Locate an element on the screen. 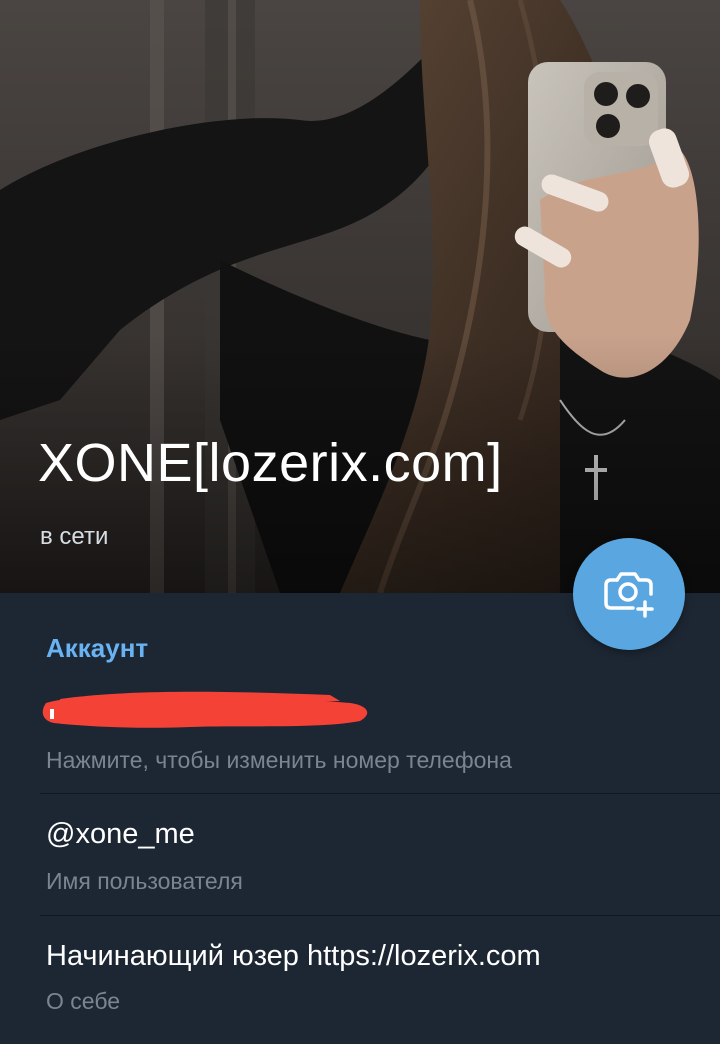 This screenshot has height=1044, width=720. set-photo-button is located at coordinates (629, 594).